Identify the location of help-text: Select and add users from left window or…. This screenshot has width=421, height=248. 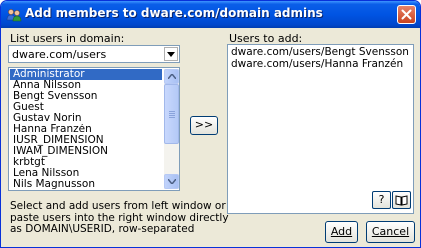
(119, 218).